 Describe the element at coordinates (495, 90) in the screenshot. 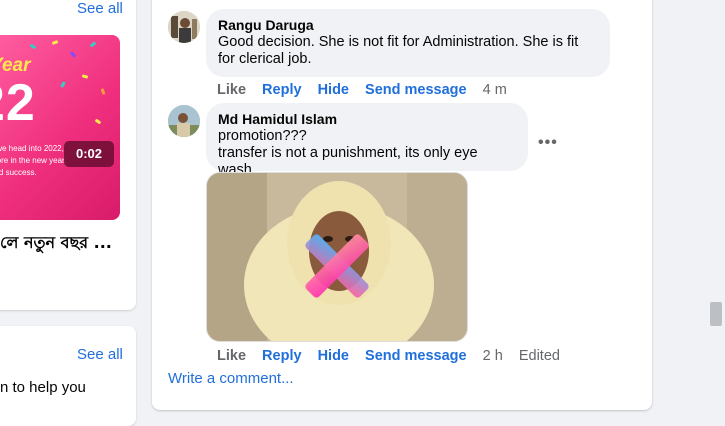

I see `comment-timestamp: 4 m` at that location.